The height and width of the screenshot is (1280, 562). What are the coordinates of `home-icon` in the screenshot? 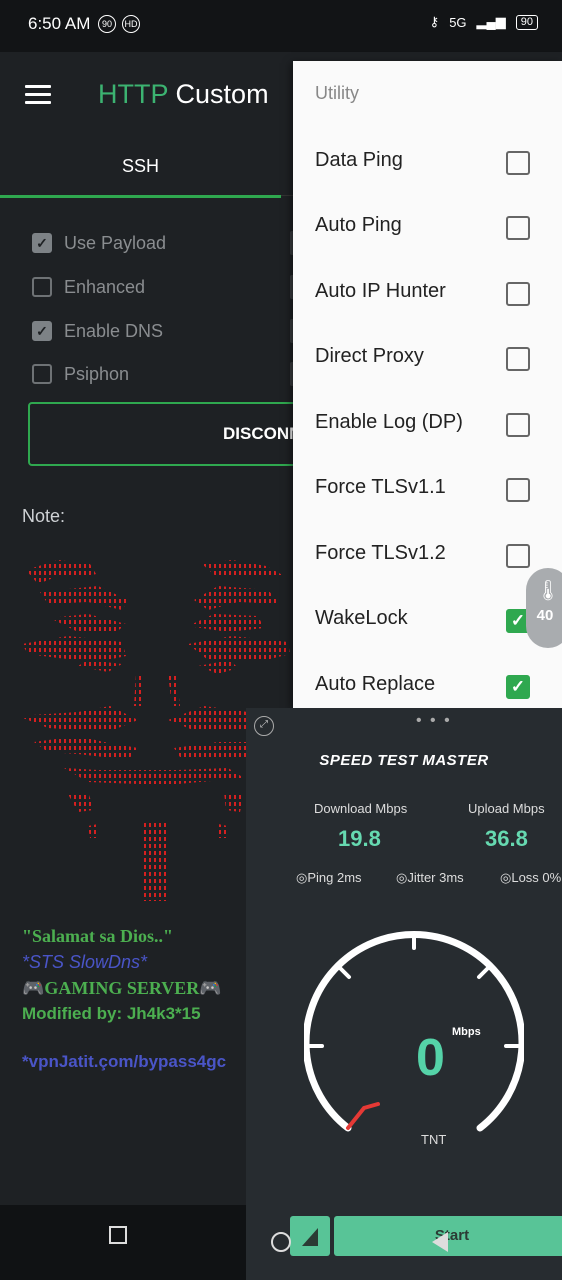 It's located at (281, 1242).